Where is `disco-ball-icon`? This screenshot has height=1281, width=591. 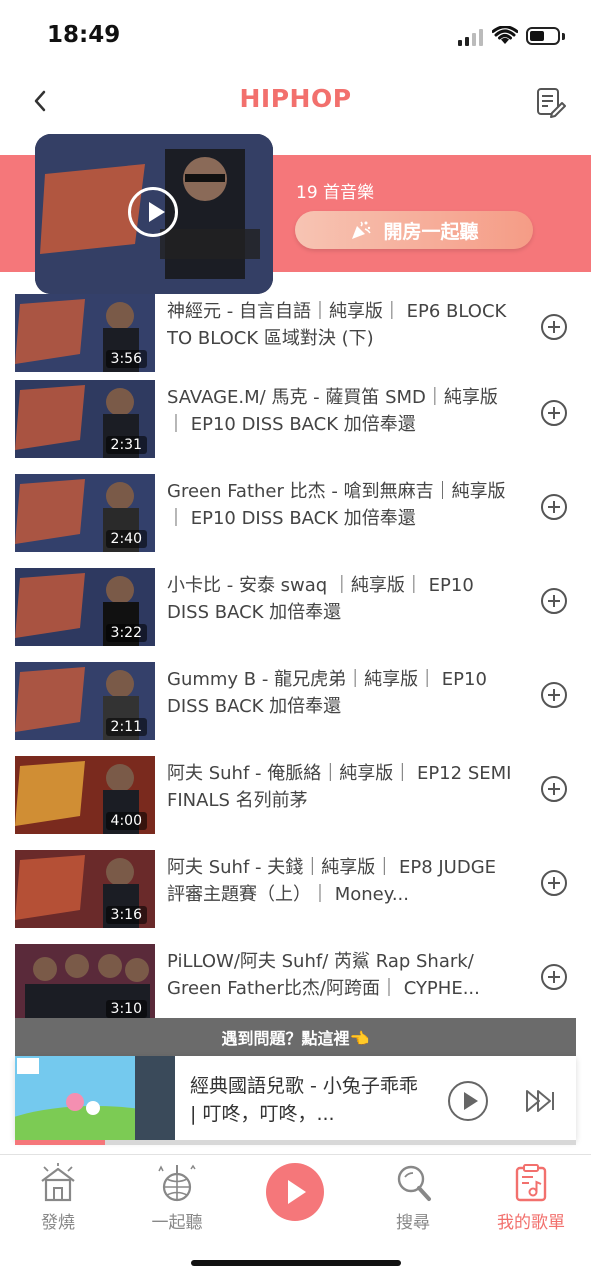 disco-ball-icon is located at coordinates (177, 1183).